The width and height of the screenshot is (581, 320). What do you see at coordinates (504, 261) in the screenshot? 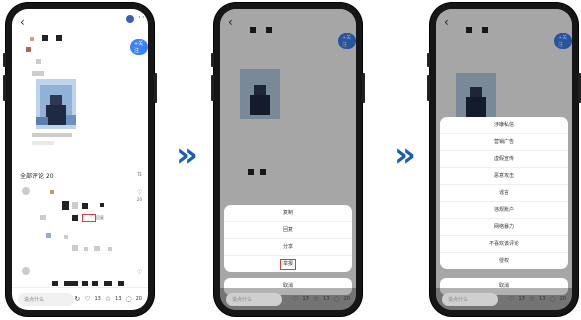
I see `report-reason-item: 侵权` at bounding box center [504, 261].